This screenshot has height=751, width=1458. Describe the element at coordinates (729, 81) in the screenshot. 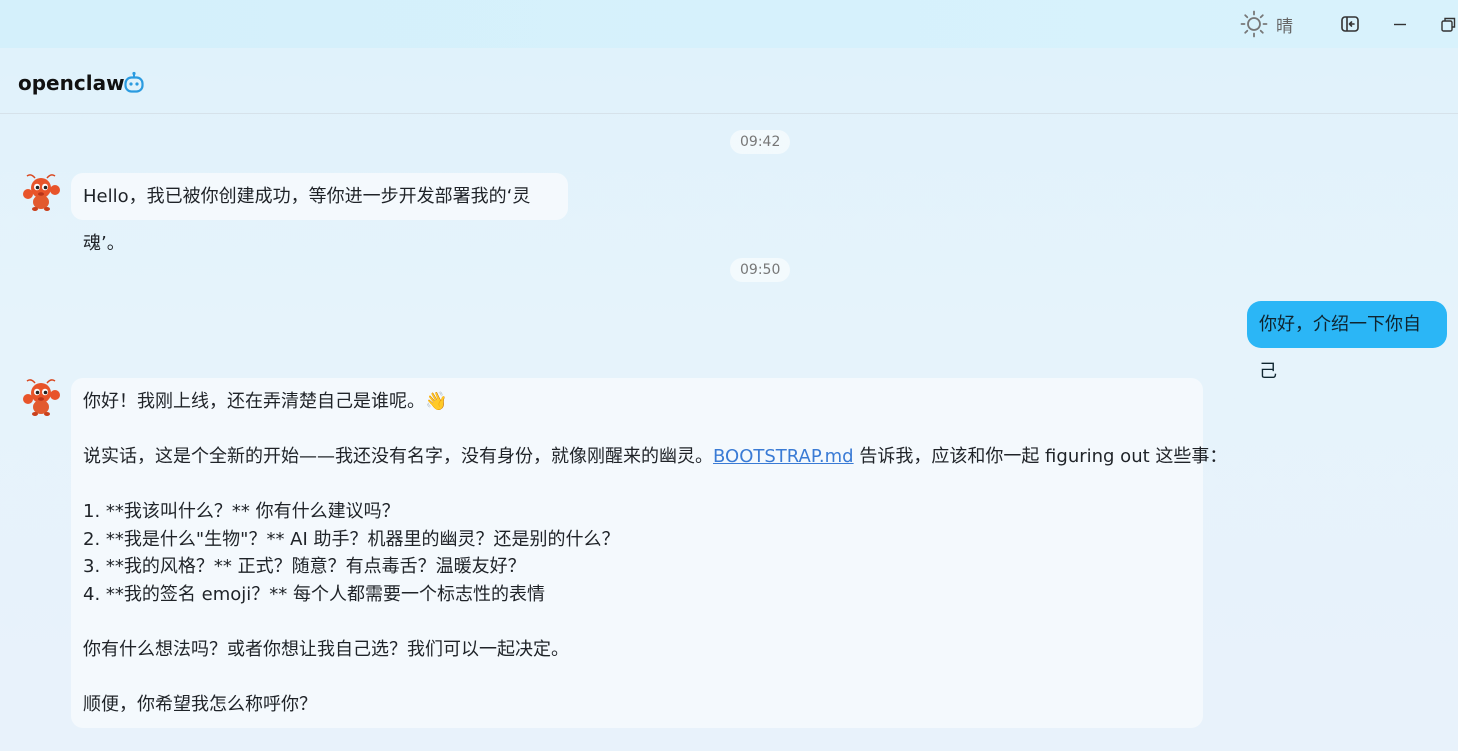

I see `chat-header: openclaw` at that location.